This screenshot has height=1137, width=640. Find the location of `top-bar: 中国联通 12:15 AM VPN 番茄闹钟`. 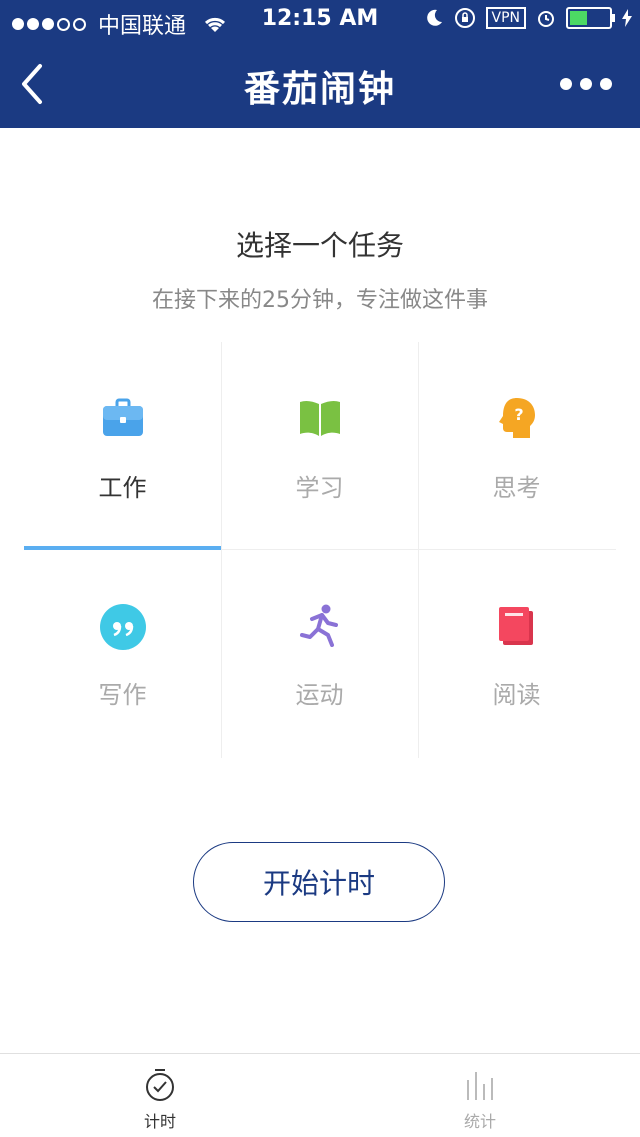

top-bar: 中国联通 12:15 AM VPN 番茄闹钟 is located at coordinates (320, 64).